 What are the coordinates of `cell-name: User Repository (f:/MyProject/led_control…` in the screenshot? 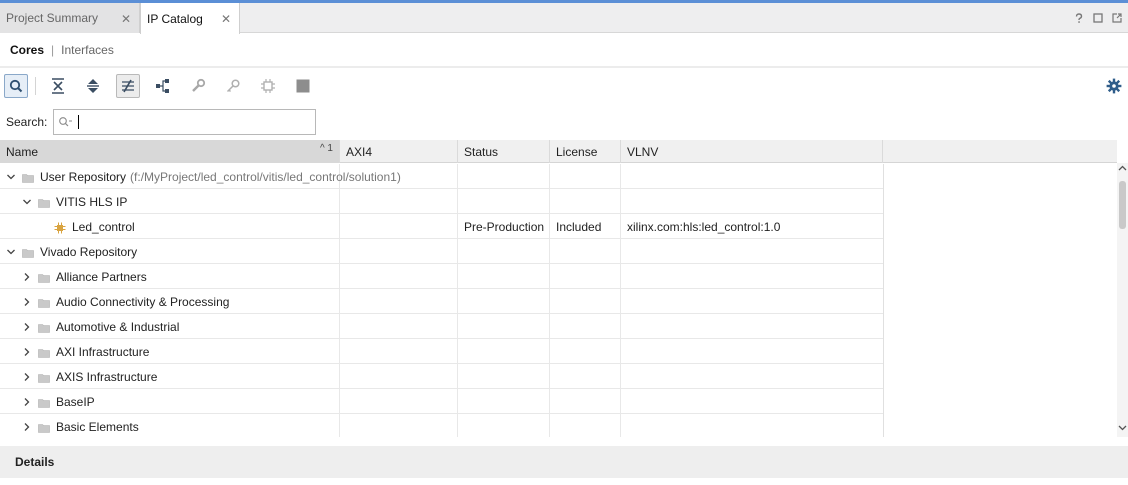 It's located at (200, 176).